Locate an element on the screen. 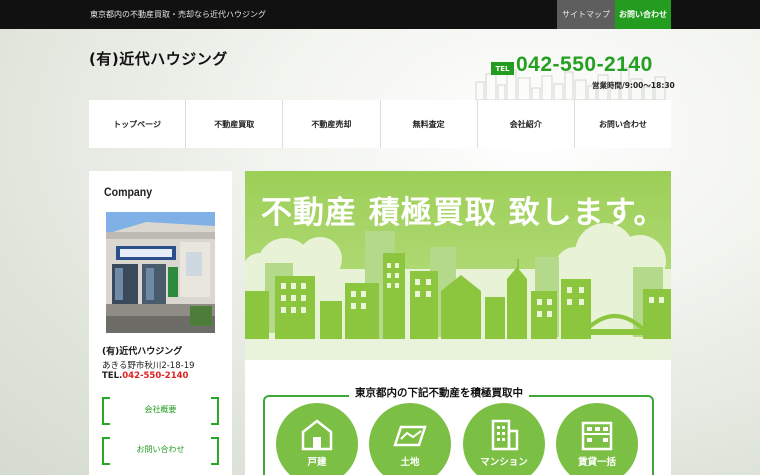  sidebar-tel-number: 042-550-2140 is located at coordinates (155, 376).